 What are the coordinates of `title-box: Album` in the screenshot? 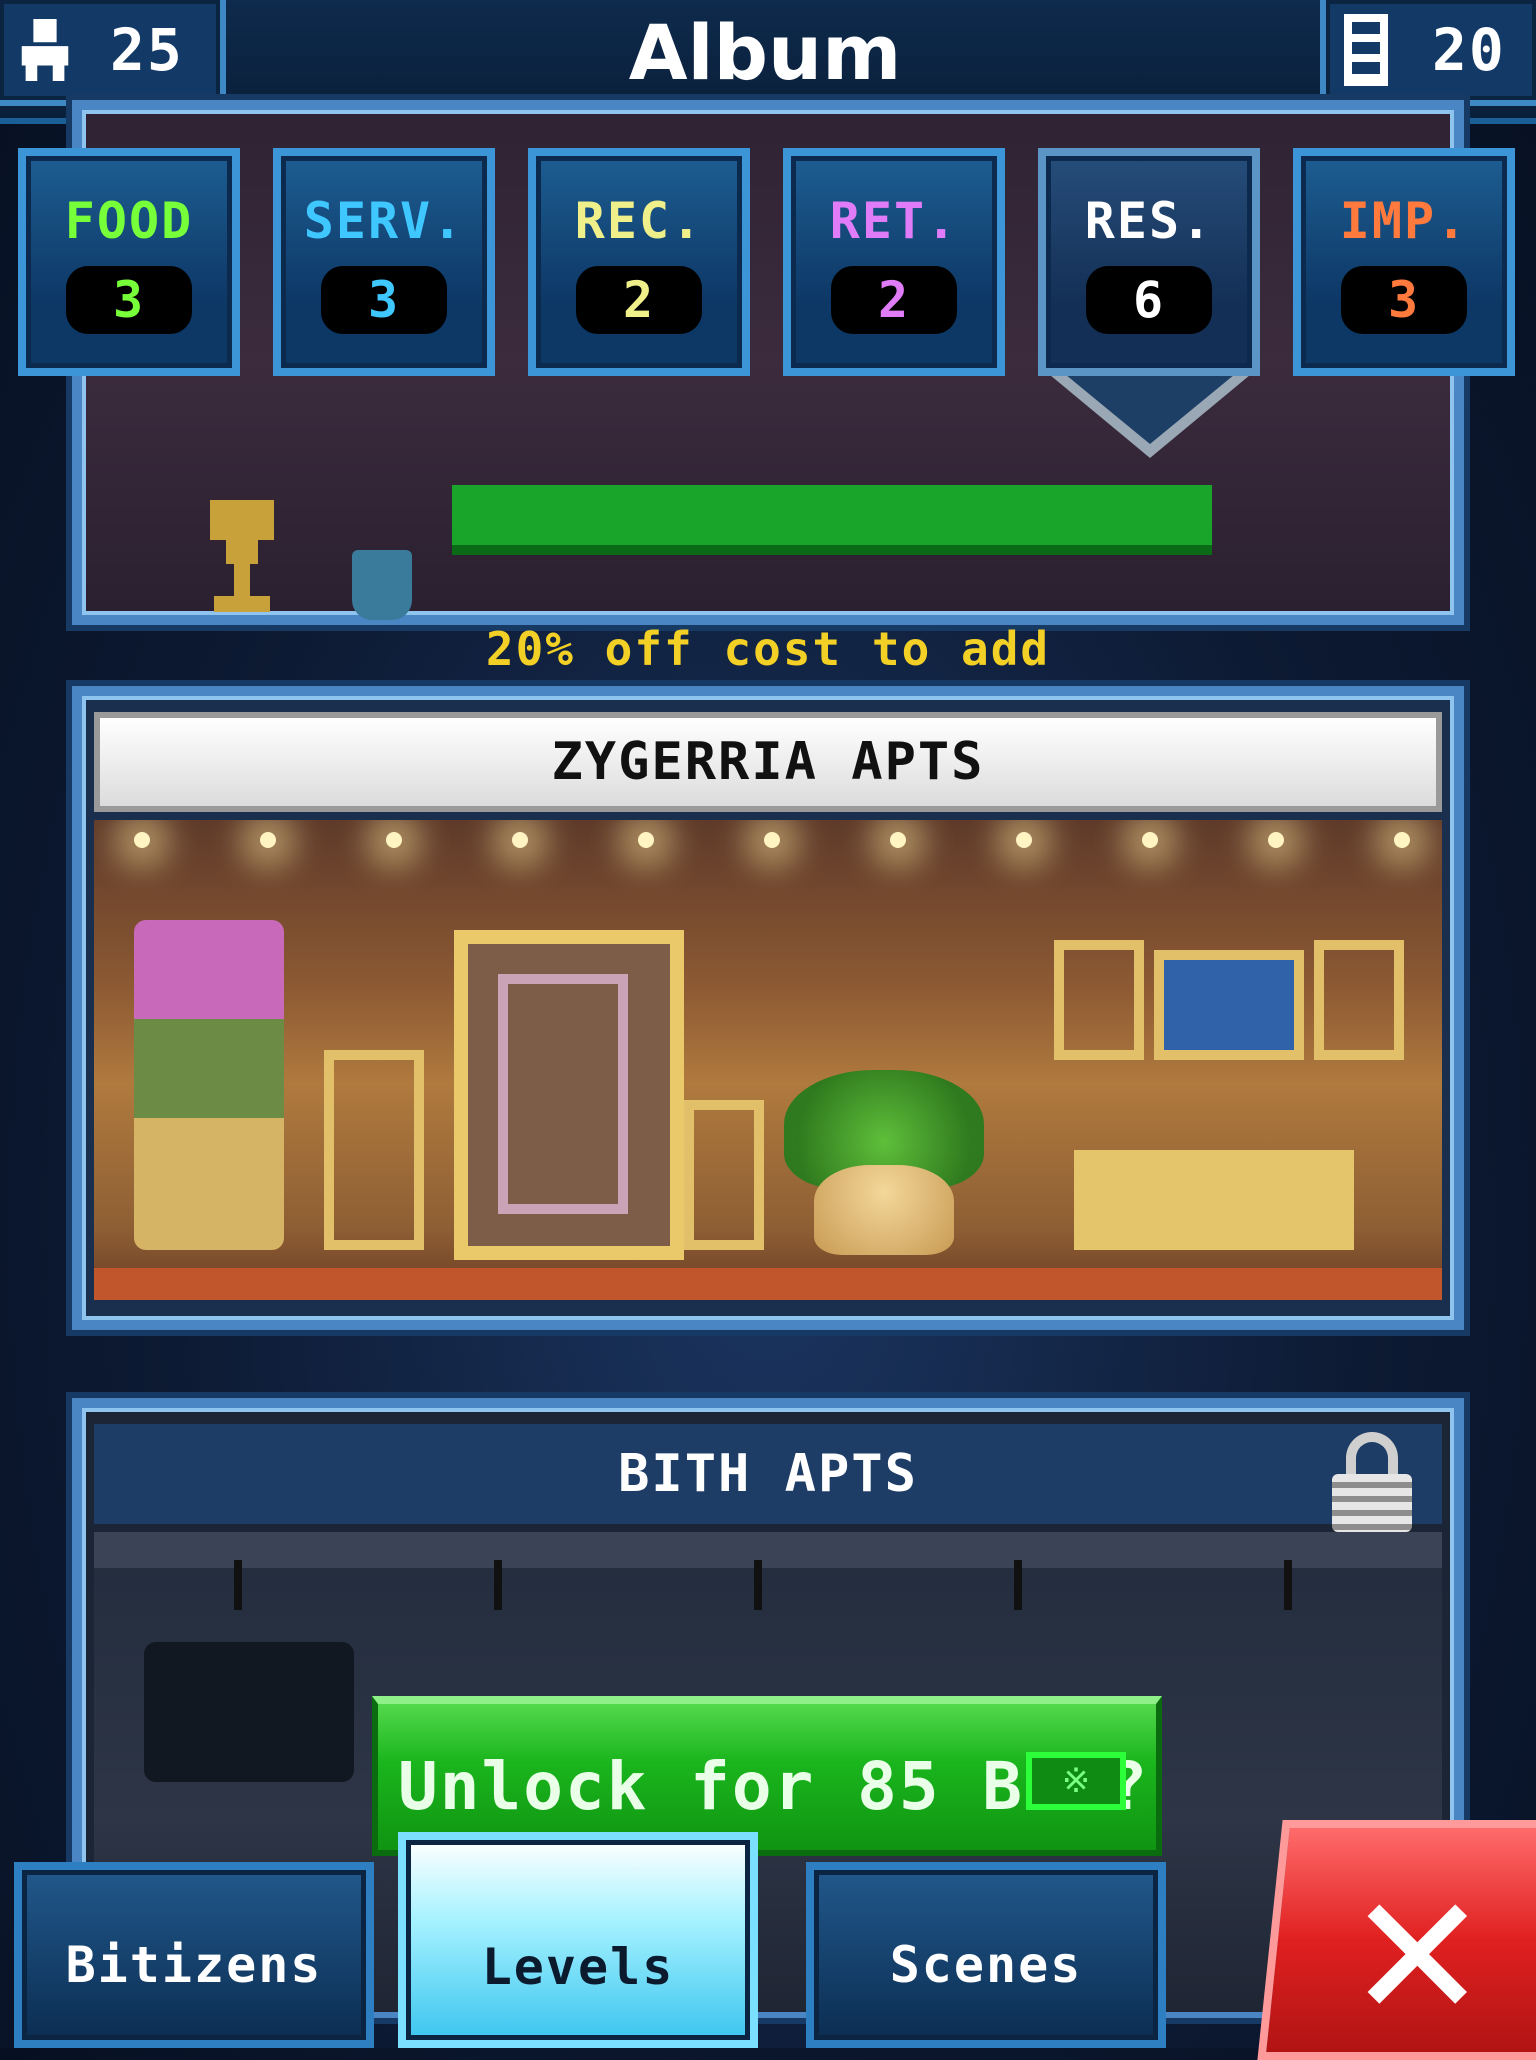 It's located at (765, 52).